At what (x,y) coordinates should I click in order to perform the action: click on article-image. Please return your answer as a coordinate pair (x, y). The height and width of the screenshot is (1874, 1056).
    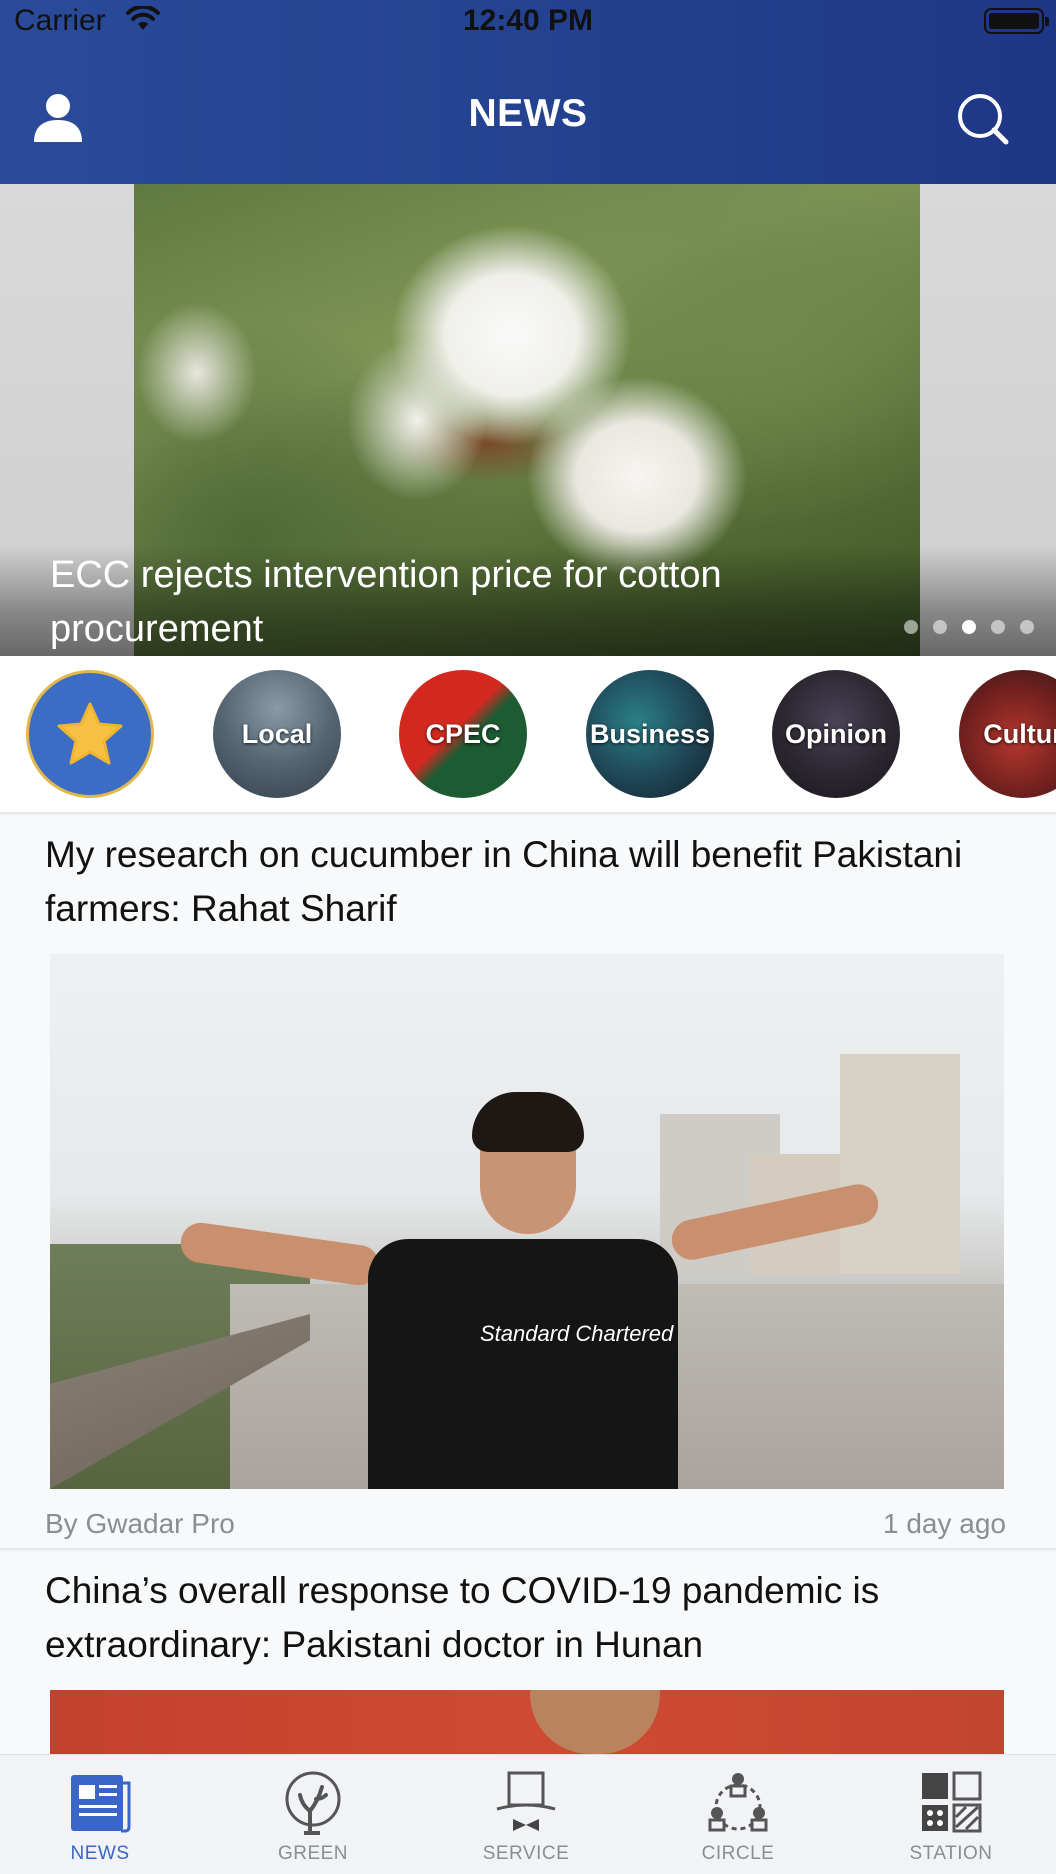
    Looking at the image, I should click on (527, 1722).